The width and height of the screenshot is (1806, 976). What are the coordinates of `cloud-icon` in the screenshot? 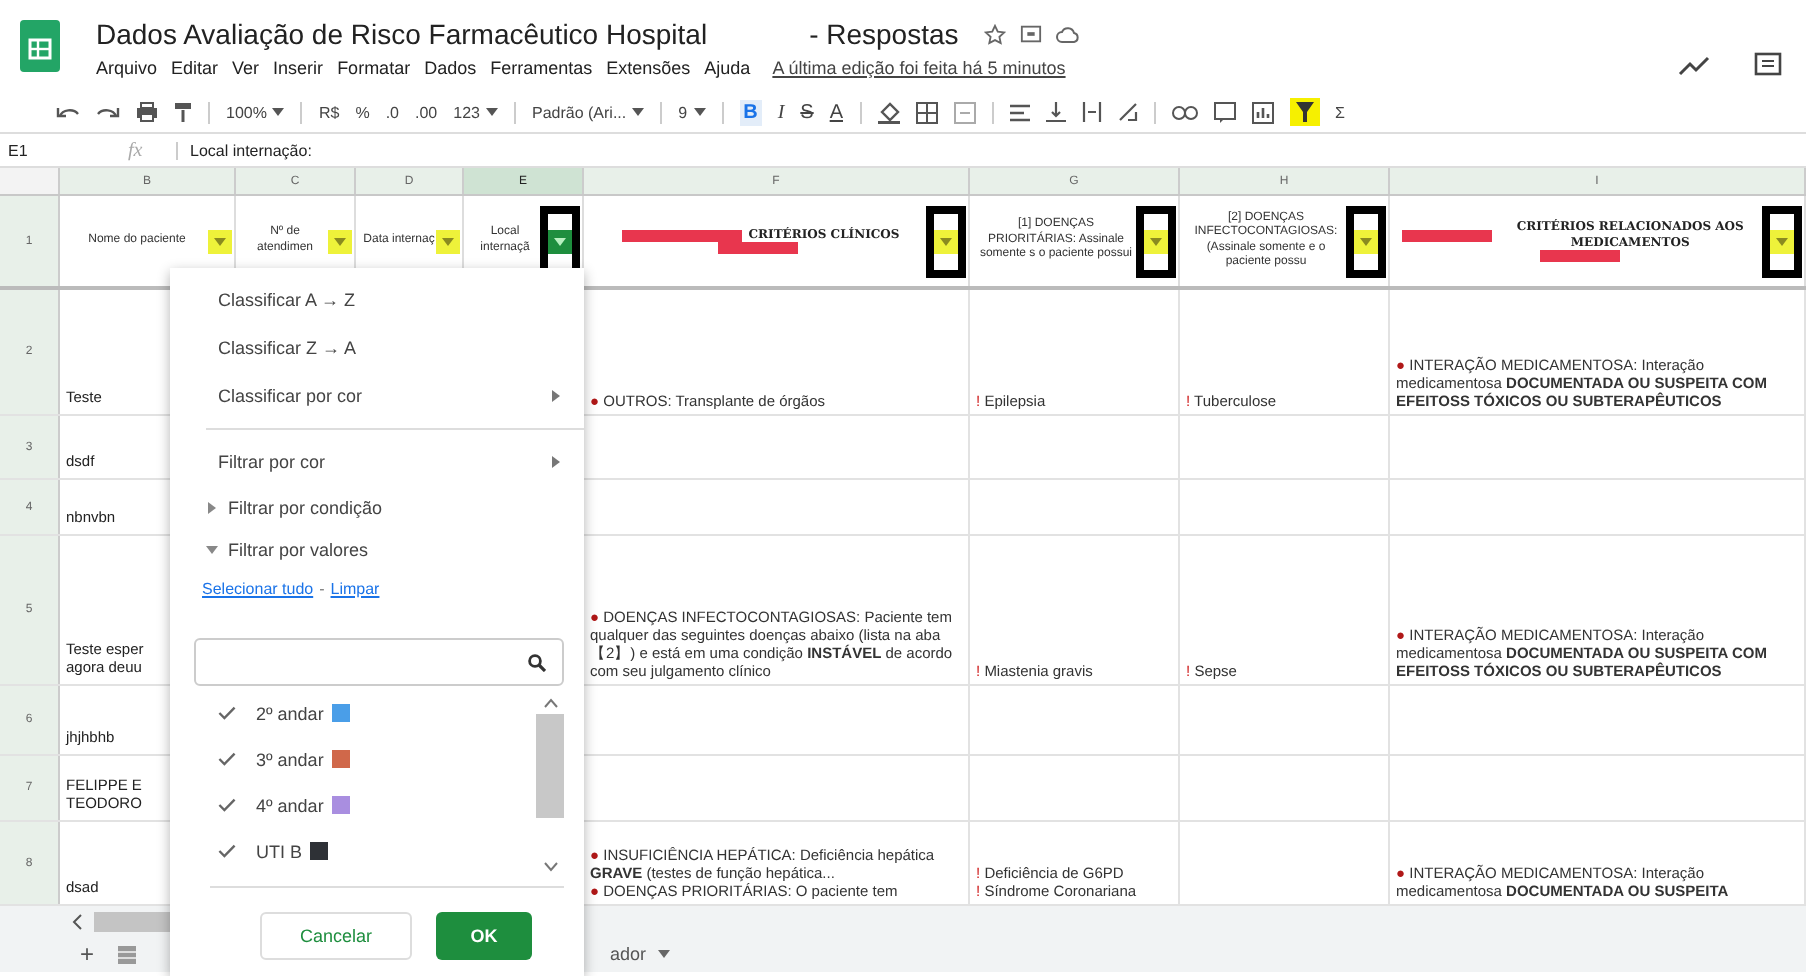 It's located at (1068, 34).